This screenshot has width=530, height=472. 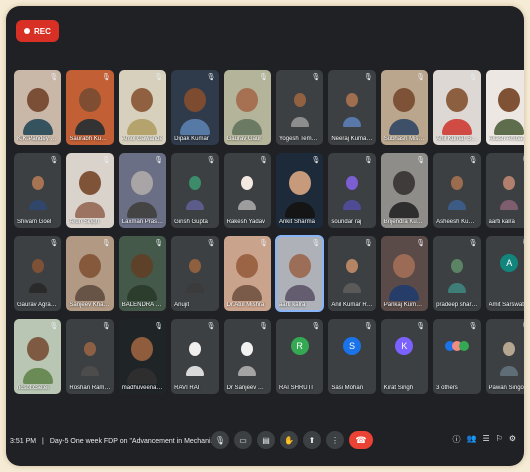 What do you see at coordinates (404, 346) in the screenshot?
I see `participant-avatar: K` at bounding box center [404, 346].